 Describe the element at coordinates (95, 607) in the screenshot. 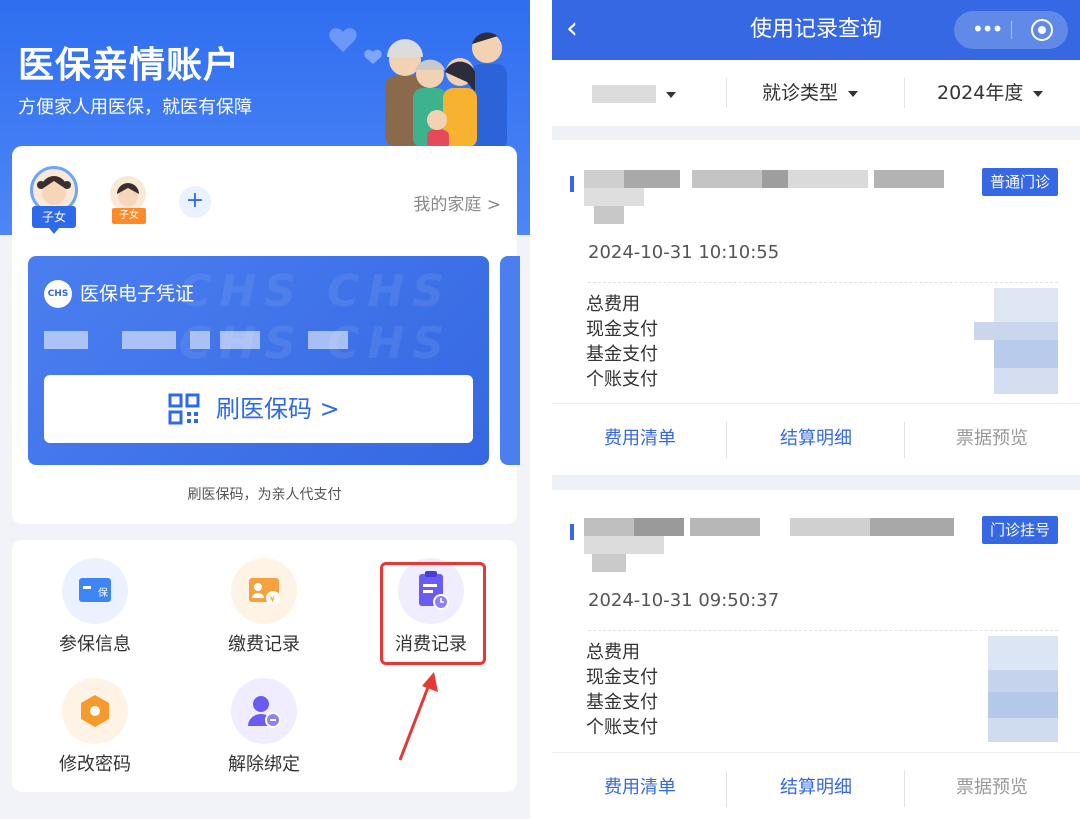

I see `service-insurance-info: 保 参保信息` at that location.